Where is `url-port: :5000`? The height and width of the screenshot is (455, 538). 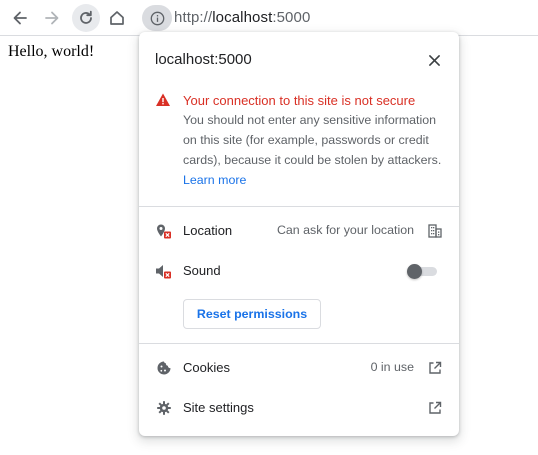 url-port: :5000 is located at coordinates (291, 17).